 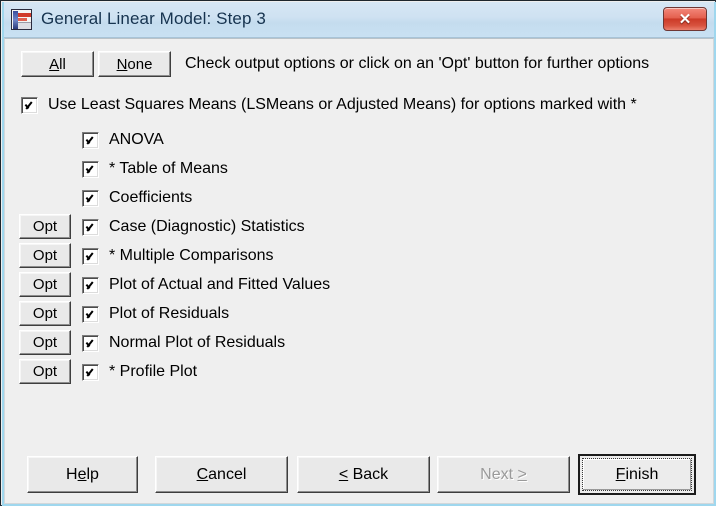 I want to click on opt-button-7: Opt, so click(x=45, y=342).